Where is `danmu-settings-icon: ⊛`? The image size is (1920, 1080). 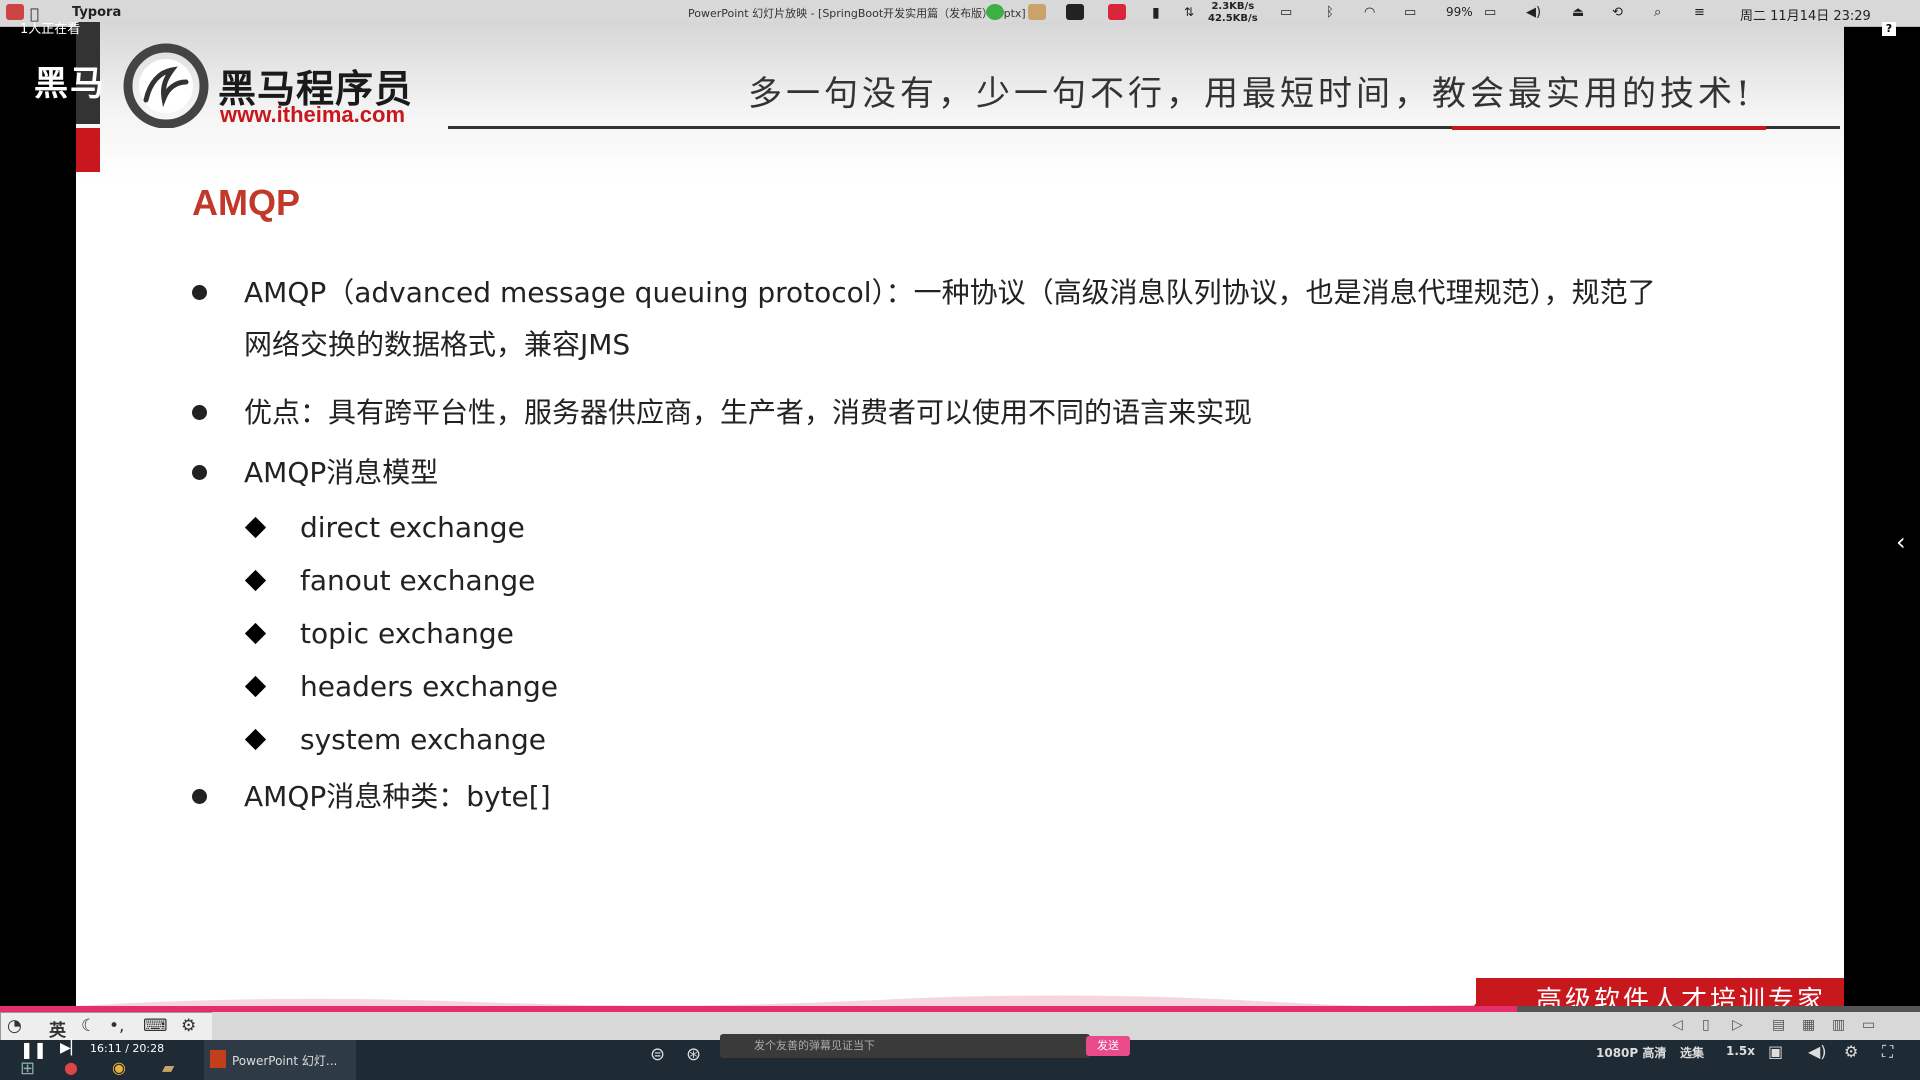 danmu-settings-icon: ⊛ is located at coordinates (693, 1054).